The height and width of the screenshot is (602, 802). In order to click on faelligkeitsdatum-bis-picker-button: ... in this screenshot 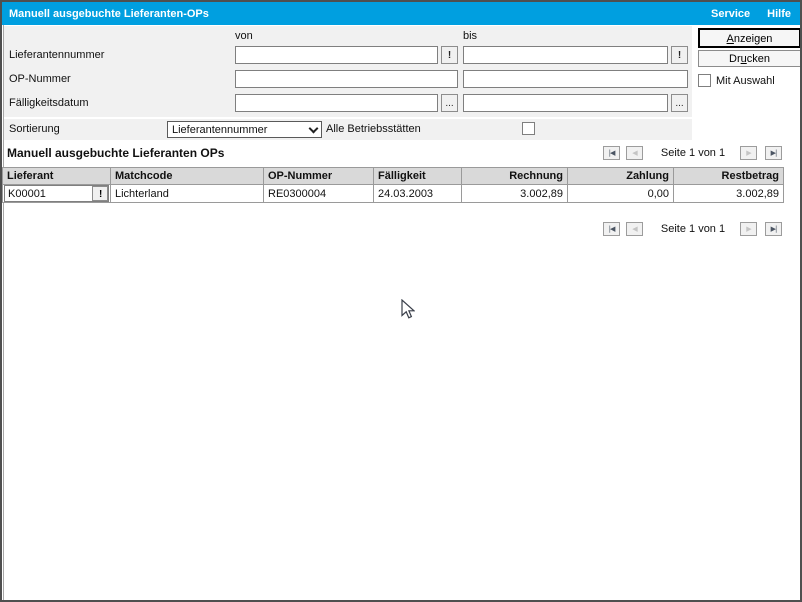, I will do `click(679, 103)`.